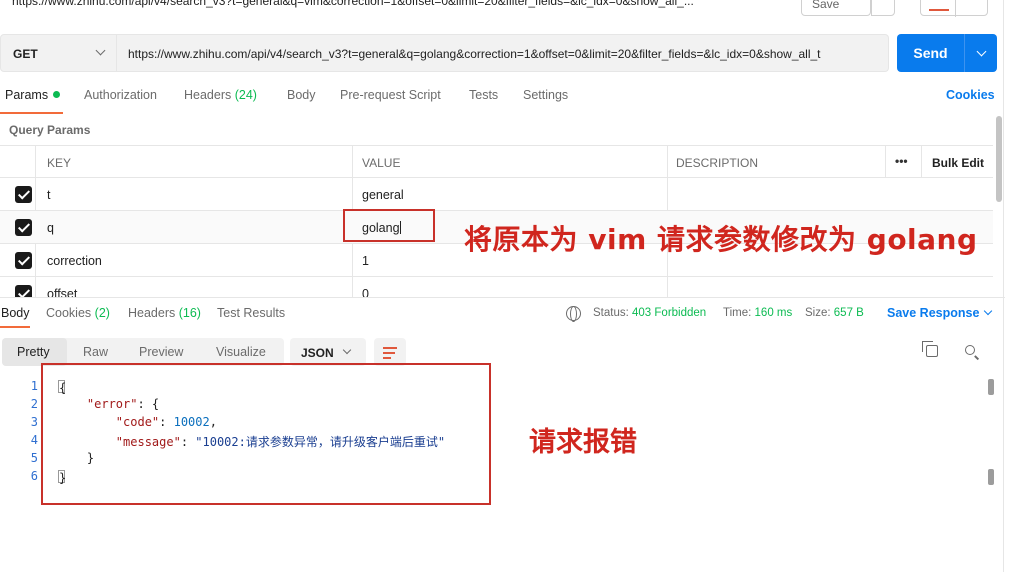 The image size is (1021, 572). I want to click on query-params-title: Query Params, so click(50, 130).